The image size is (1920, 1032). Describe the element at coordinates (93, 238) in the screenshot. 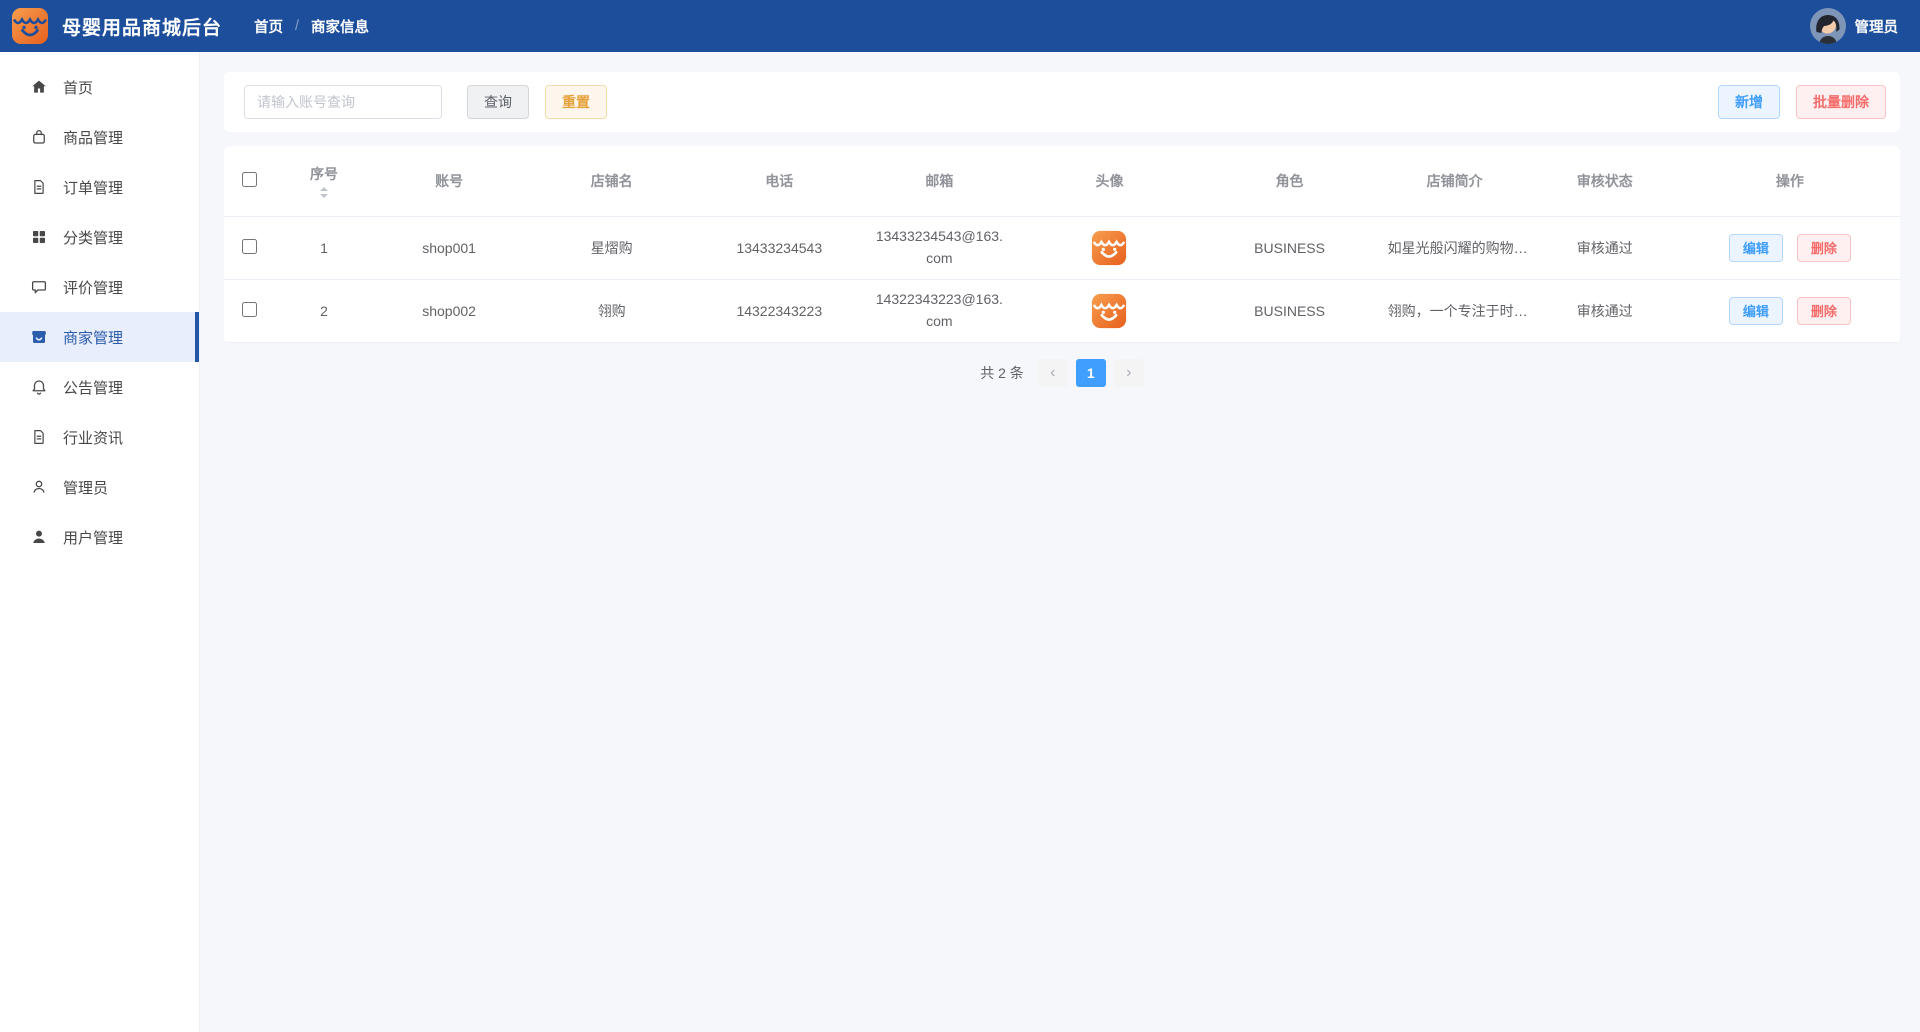

I see `sidebar-item-label: 分类管理` at that location.